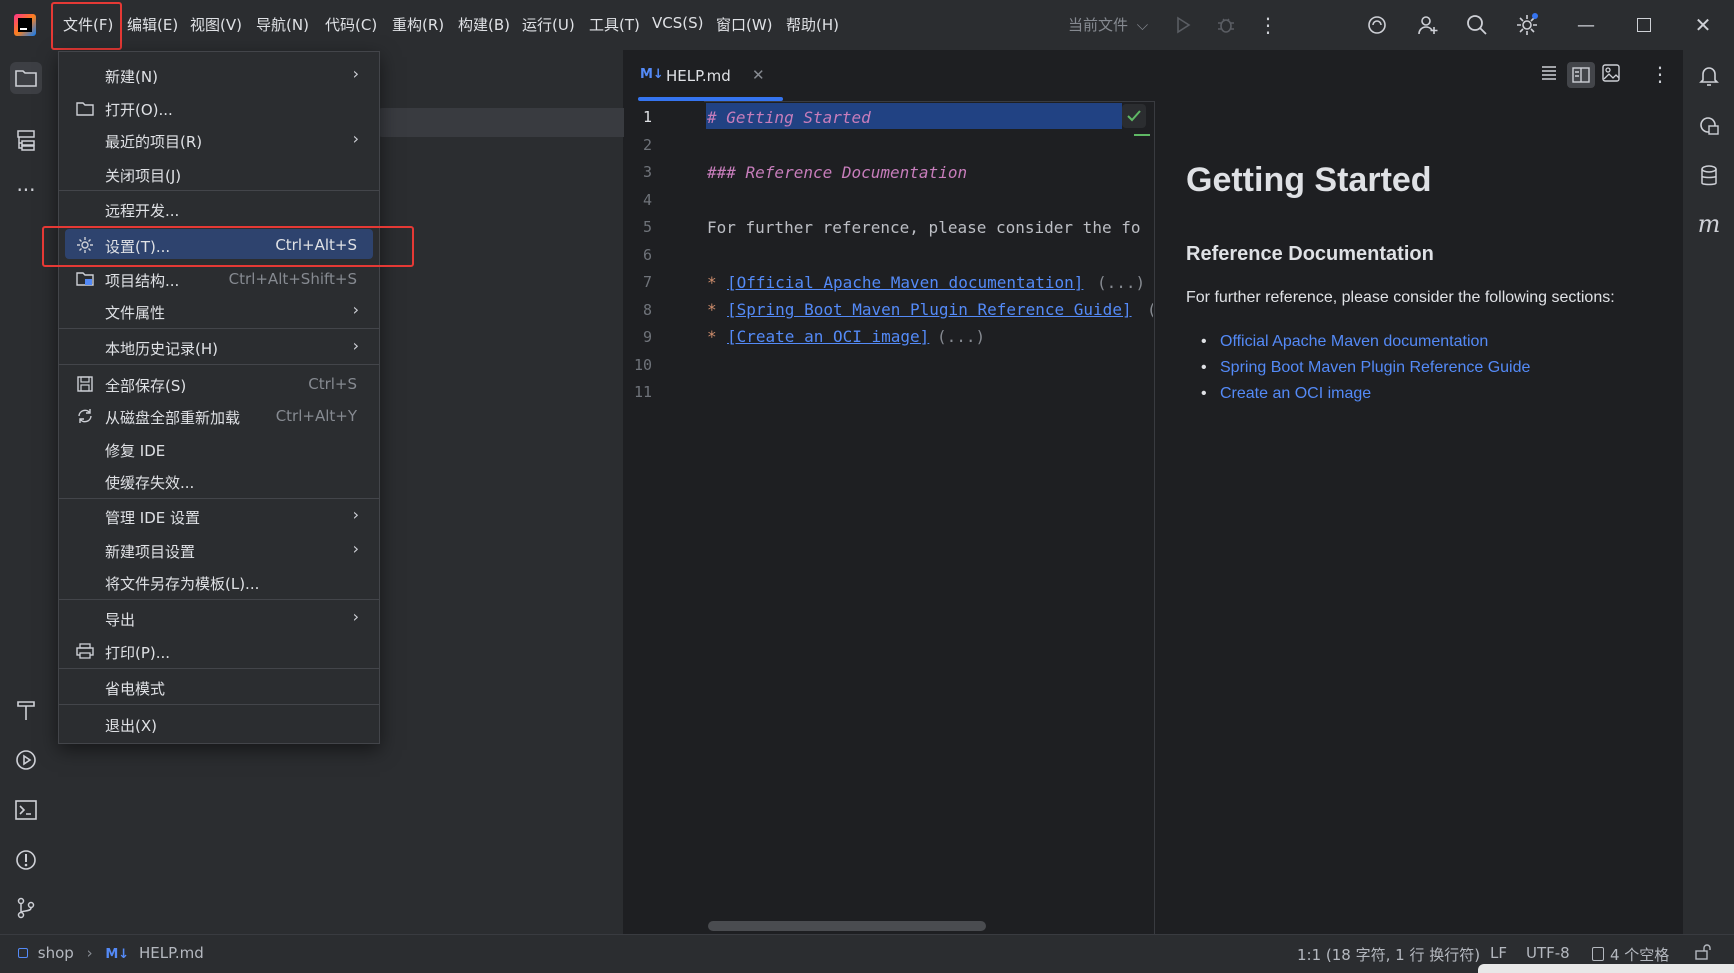 This screenshot has height=973, width=1734. Describe the element at coordinates (85, 279) in the screenshot. I see `project-structure-icon` at that location.